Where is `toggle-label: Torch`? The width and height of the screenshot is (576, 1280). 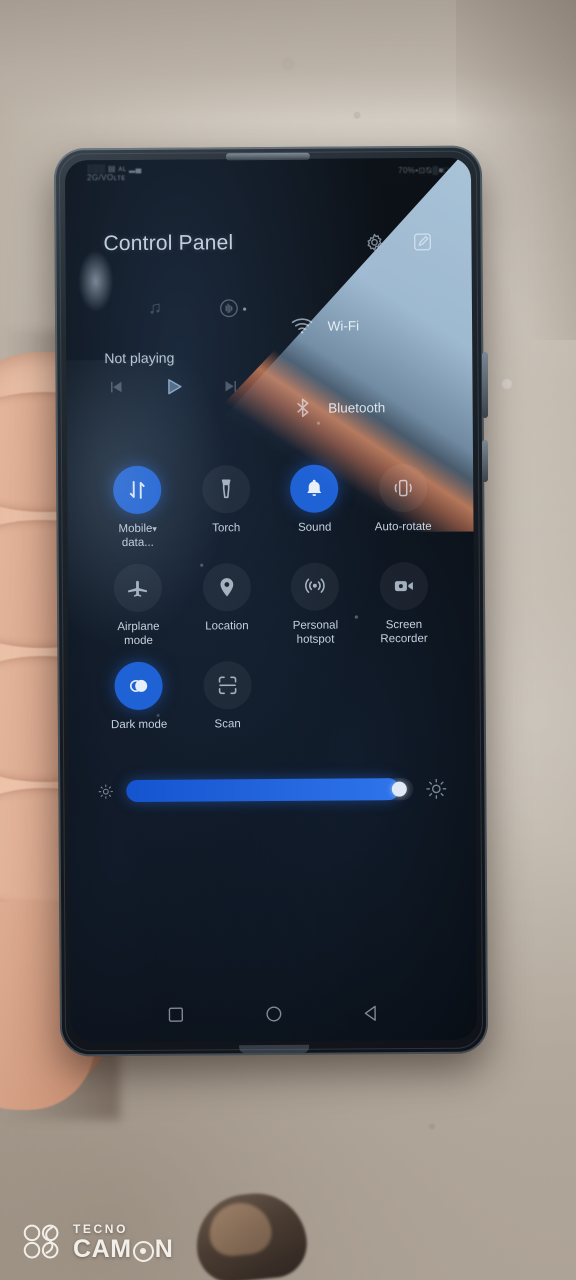 toggle-label: Torch is located at coordinates (226, 528).